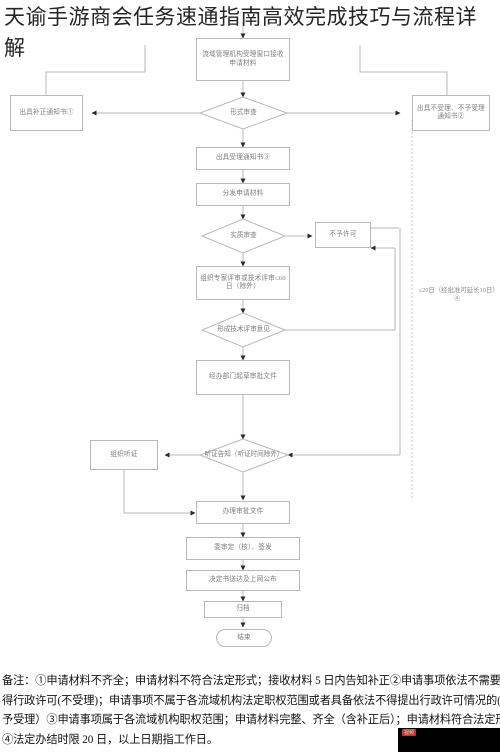 The image size is (500, 752). I want to click on node-supplement-notice-label: 出具补正通知书①, so click(46, 112).